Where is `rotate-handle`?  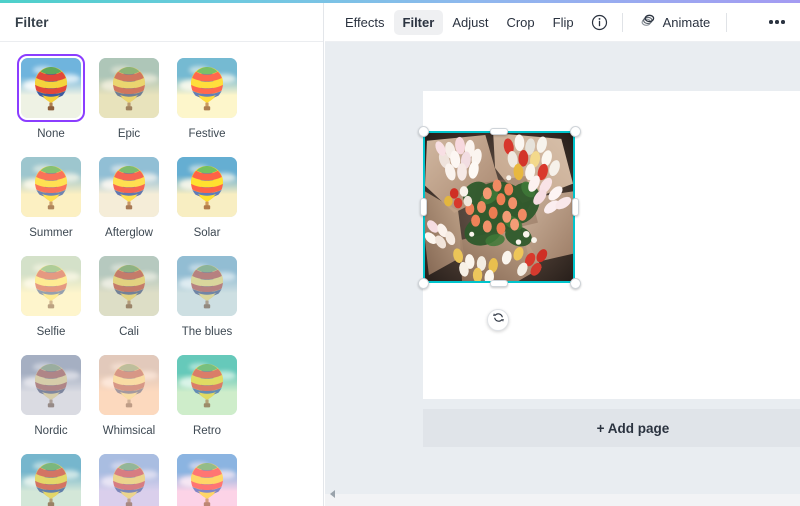 rotate-handle is located at coordinates (498, 320).